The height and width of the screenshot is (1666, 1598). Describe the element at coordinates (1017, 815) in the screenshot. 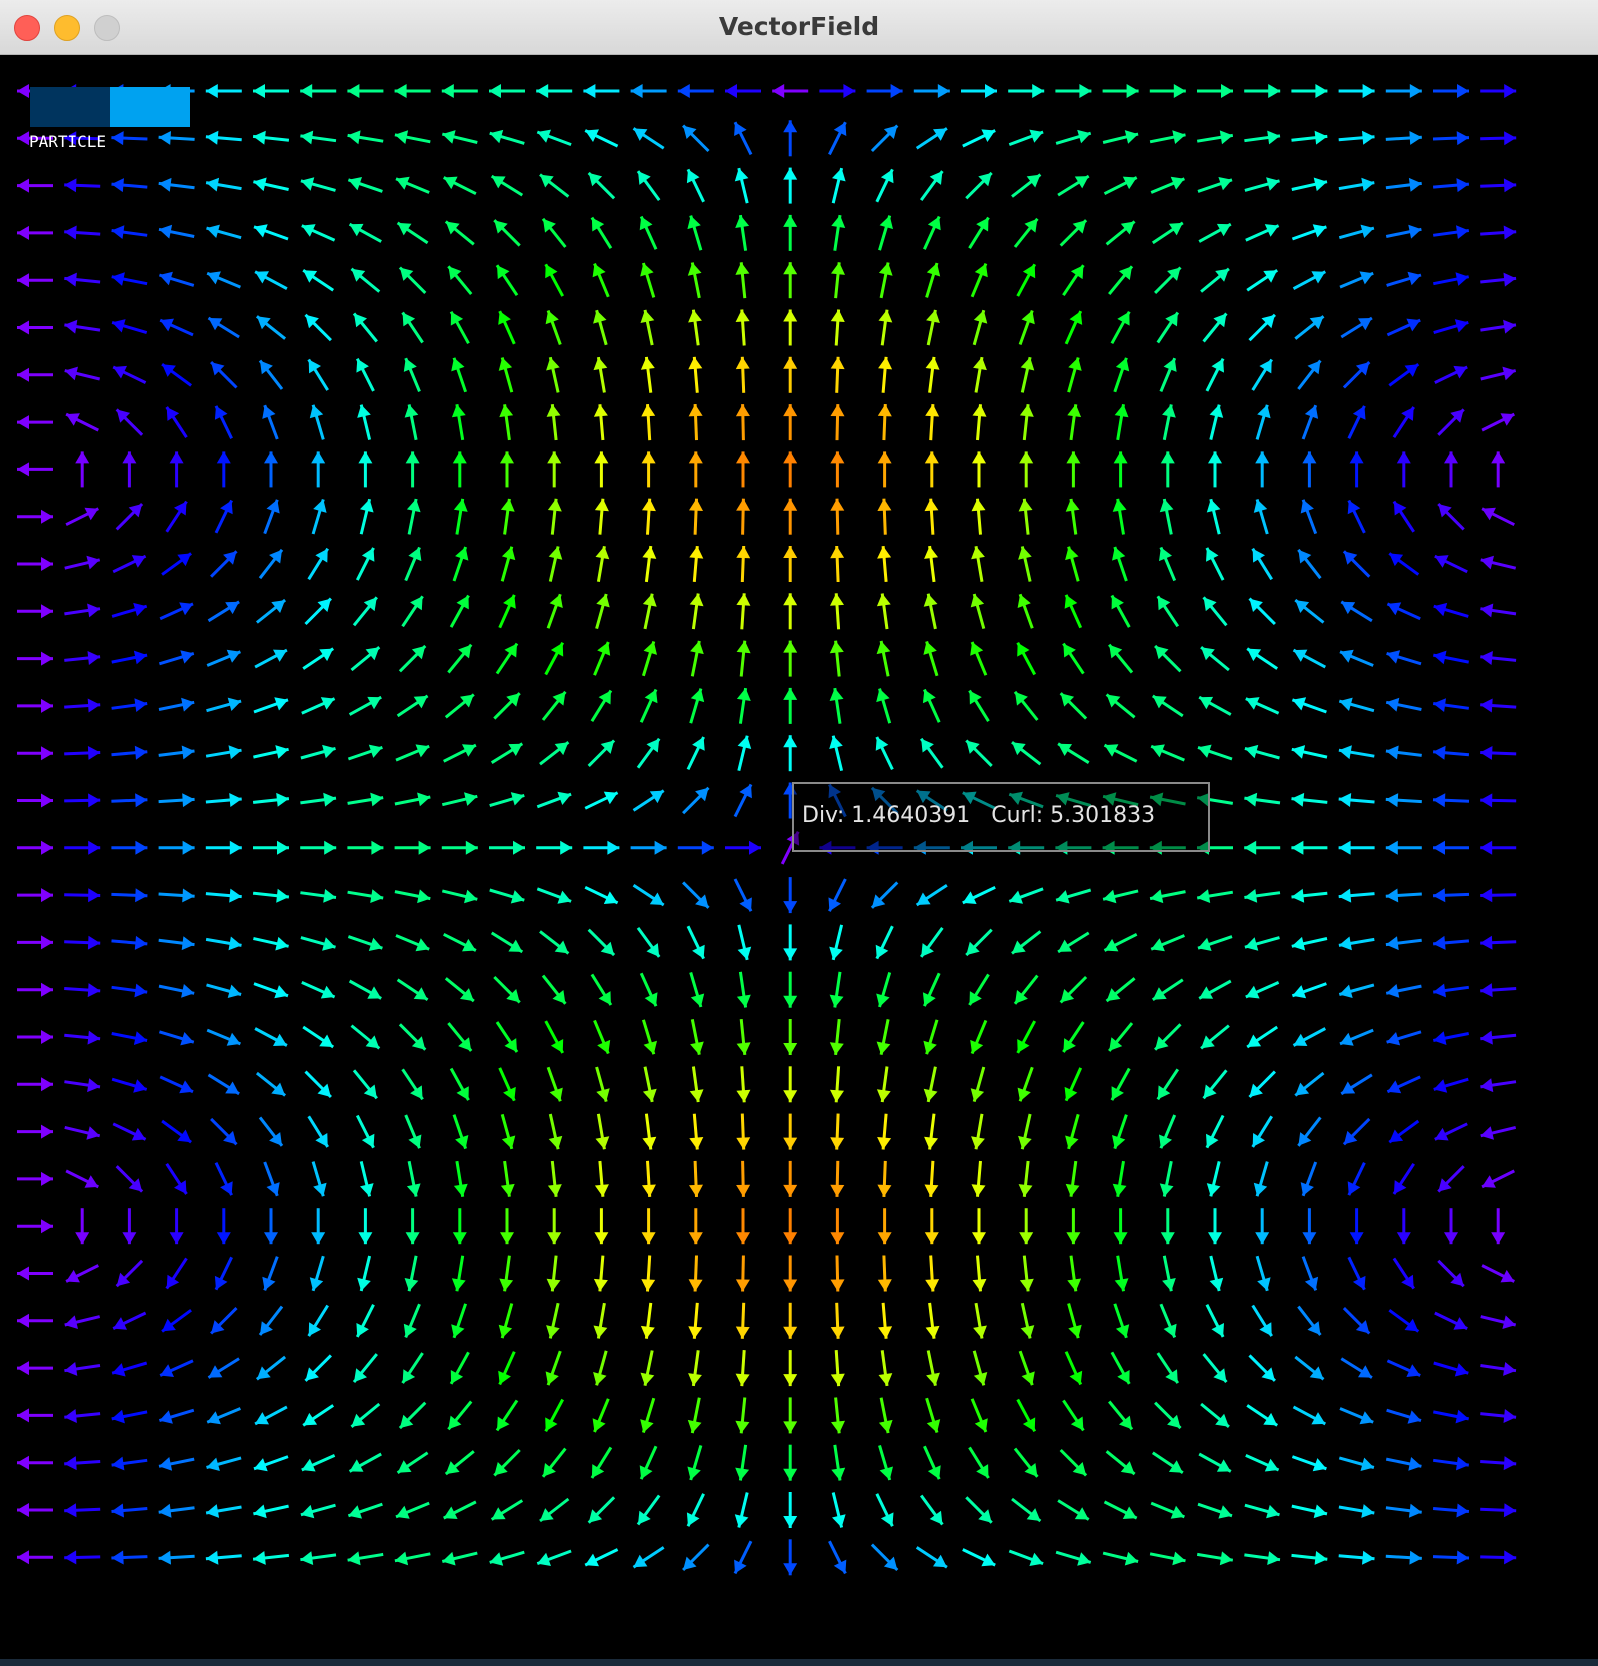

I see `curl-label: Curl:` at that location.